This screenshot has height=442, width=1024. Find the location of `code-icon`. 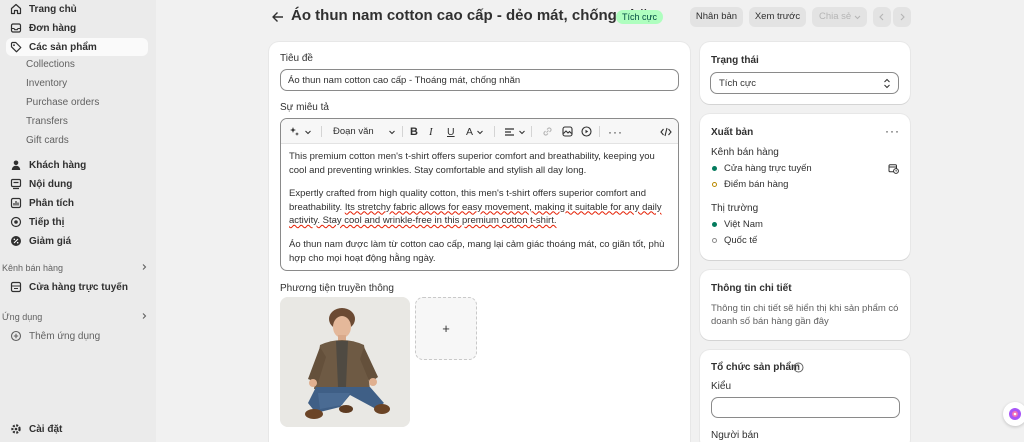

code-icon is located at coordinates (666, 131).